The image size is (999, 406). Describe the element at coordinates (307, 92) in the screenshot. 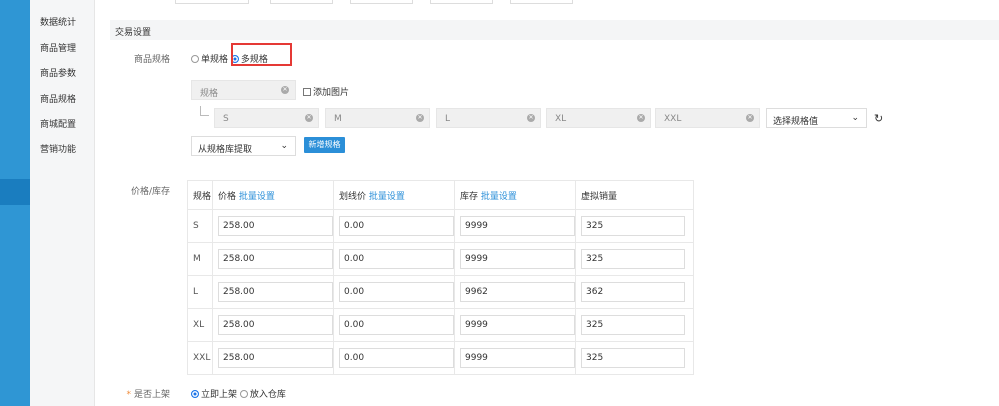

I see `checkbox-icon` at that location.